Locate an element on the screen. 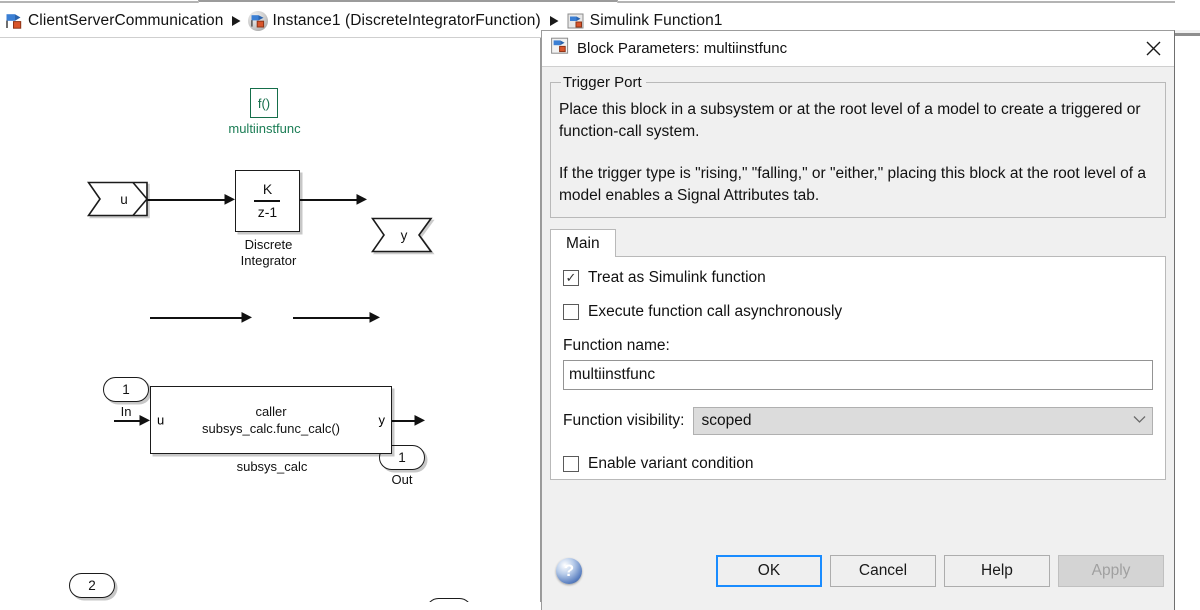 The height and width of the screenshot is (610, 1200). dialog-title-bar: Block Parameters: multiinstfunc is located at coordinates (858, 49).